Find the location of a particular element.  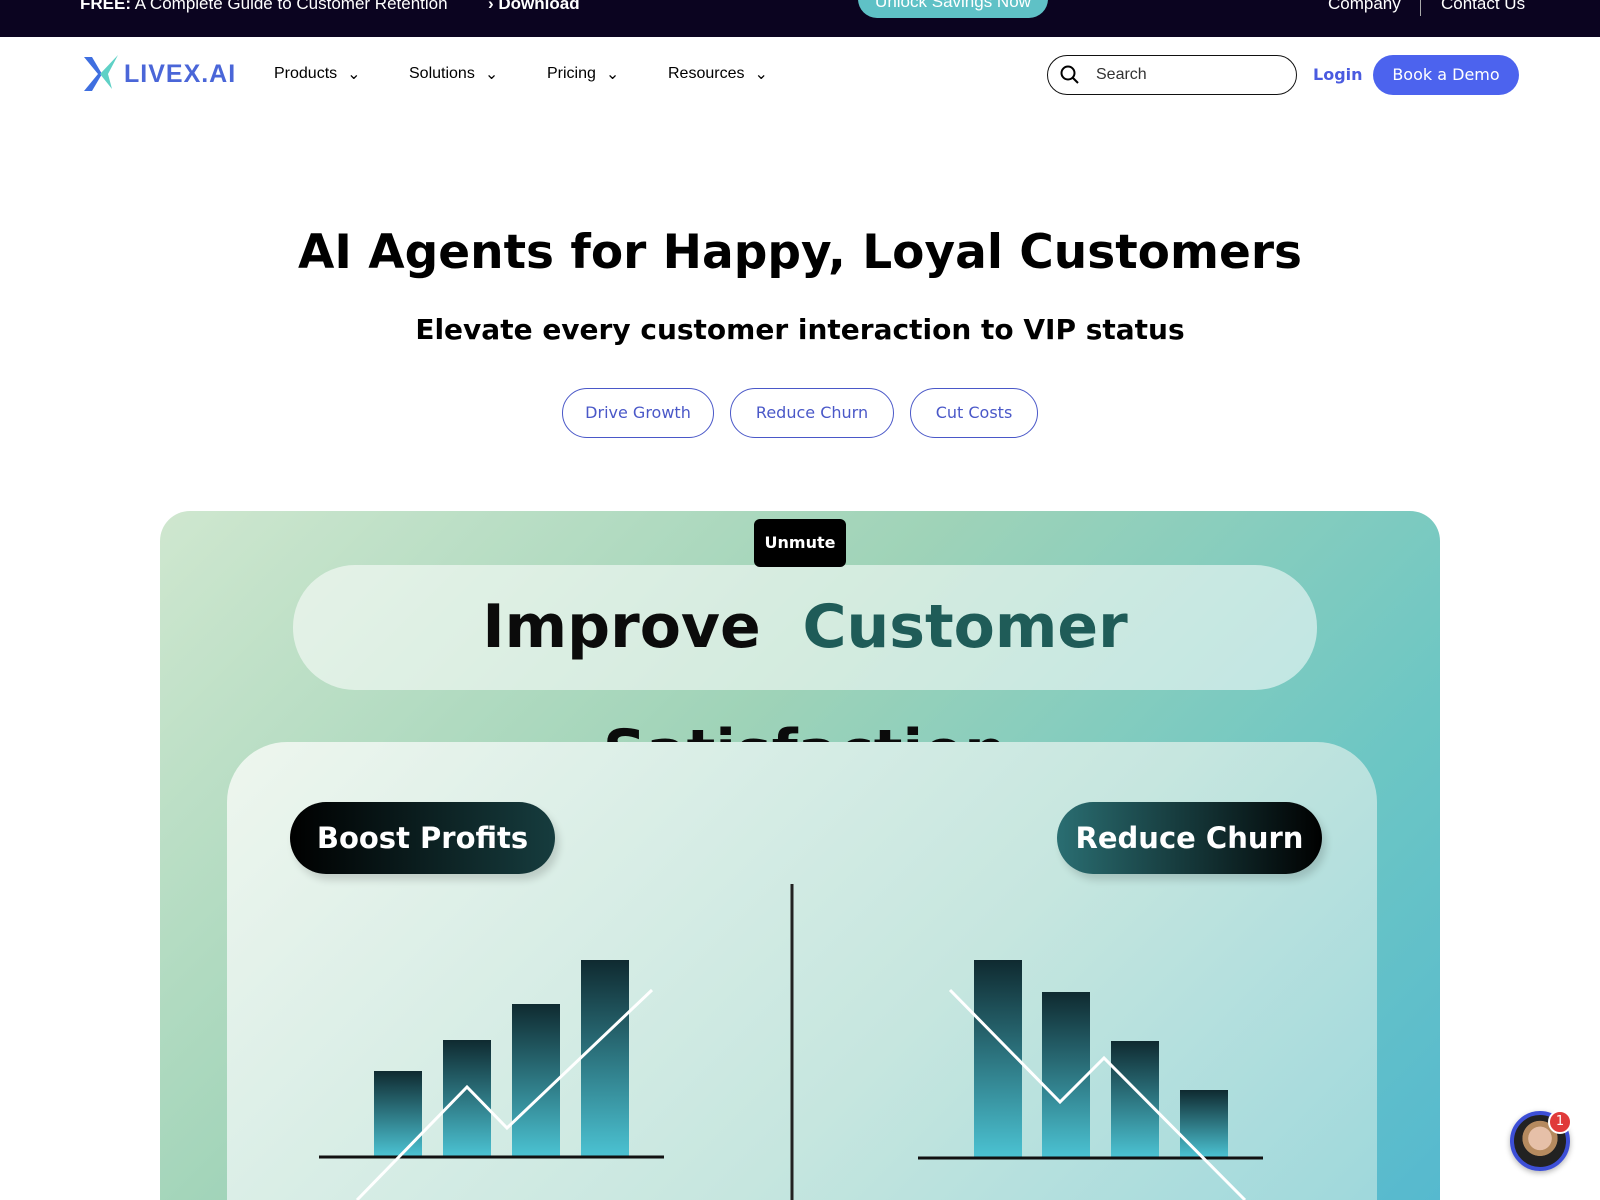

search-input is located at coordinates (1186, 75).